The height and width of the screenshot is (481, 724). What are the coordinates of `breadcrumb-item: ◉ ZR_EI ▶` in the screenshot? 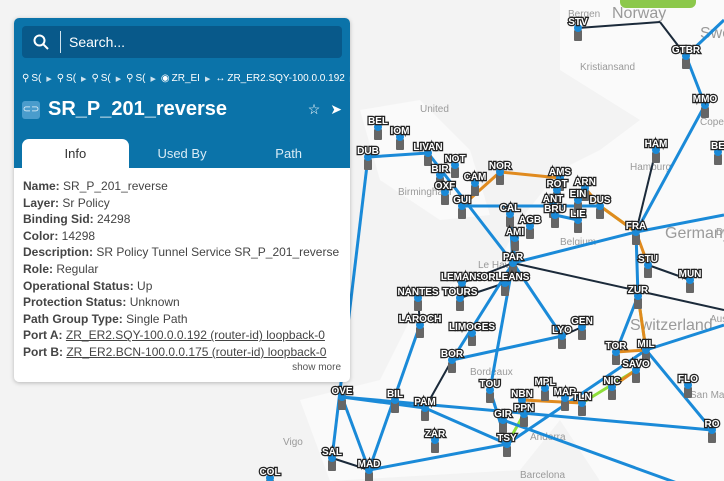 It's located at (188, 78).